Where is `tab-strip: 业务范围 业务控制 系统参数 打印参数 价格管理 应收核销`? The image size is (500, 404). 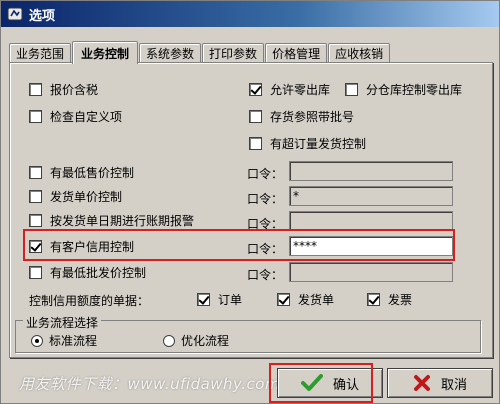 tab-strip: 业务范围 业务控制 系统参数 打印参数 价格管理 应收核销 is located at coordinates (200, 52).